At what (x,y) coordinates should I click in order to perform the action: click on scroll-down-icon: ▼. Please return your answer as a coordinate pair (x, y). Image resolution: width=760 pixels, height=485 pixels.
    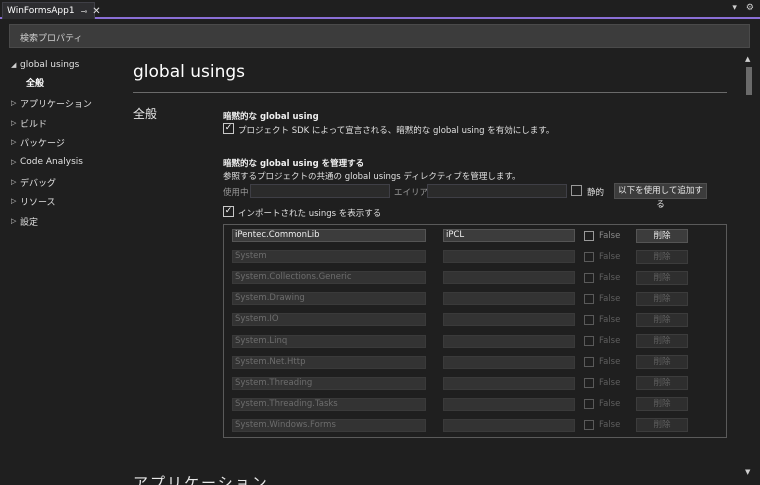
    Looking at the image, I should click on (747, 472).